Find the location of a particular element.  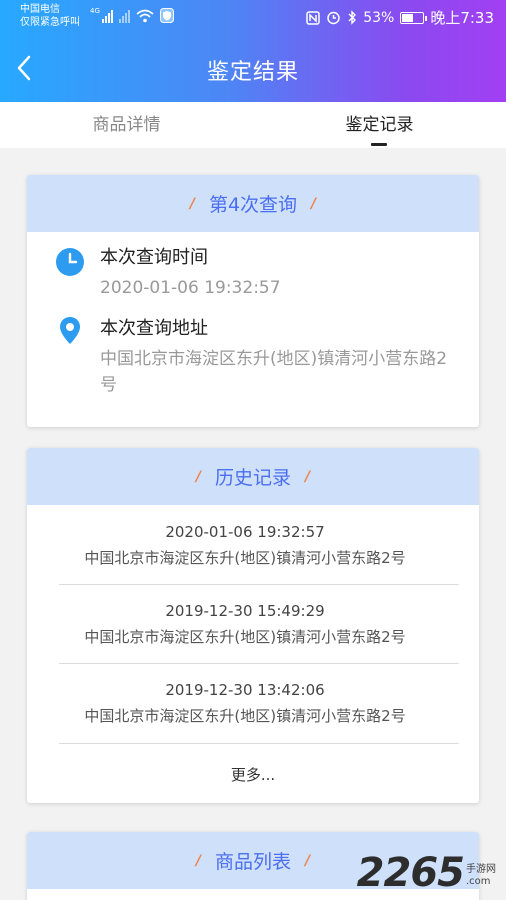

app-header: 中国电信 仅限紧急呼叫 4G 53% 晚上7:33 鉴定结果 is located at coordinates (253, 51).